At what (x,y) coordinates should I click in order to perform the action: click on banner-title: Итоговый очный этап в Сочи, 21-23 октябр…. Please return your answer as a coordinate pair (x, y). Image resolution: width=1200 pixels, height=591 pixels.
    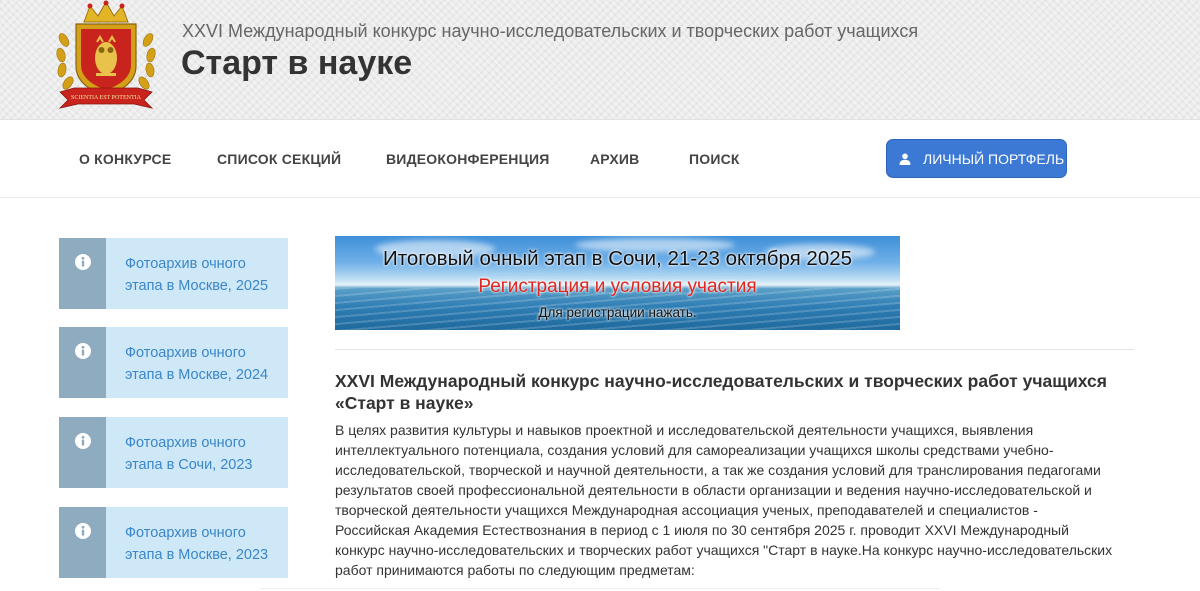
    Looking at the image, I should click on (617, 258).